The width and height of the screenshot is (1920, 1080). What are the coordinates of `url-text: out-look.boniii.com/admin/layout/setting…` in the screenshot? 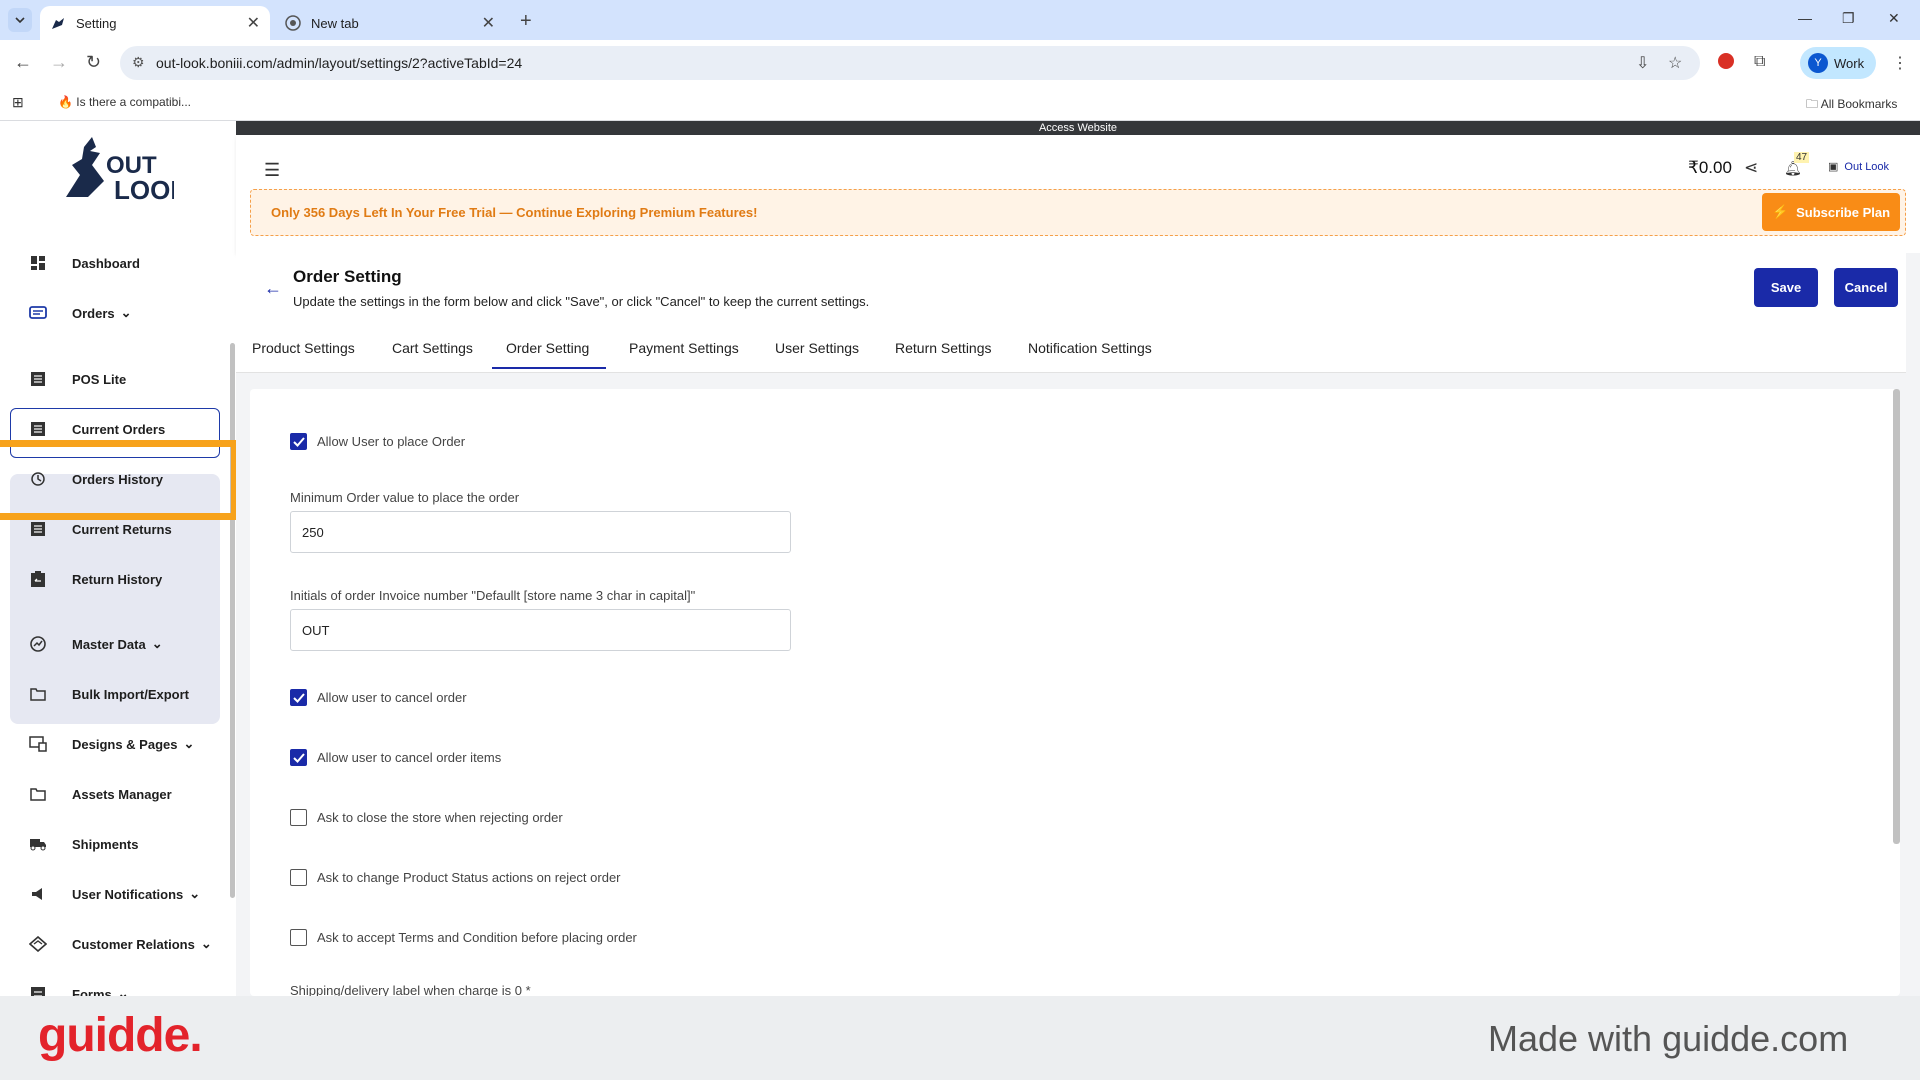 It's located at (339, 63).